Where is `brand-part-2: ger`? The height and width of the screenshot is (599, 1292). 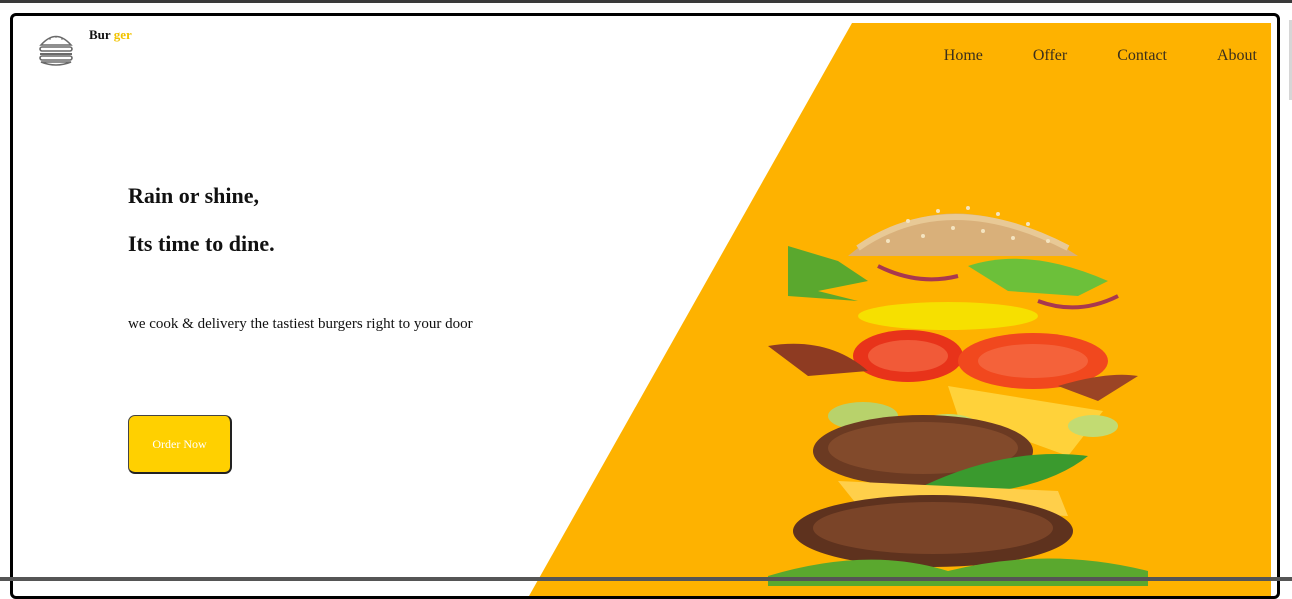 brand-part-2: ger is located at coordinates (122, 34).